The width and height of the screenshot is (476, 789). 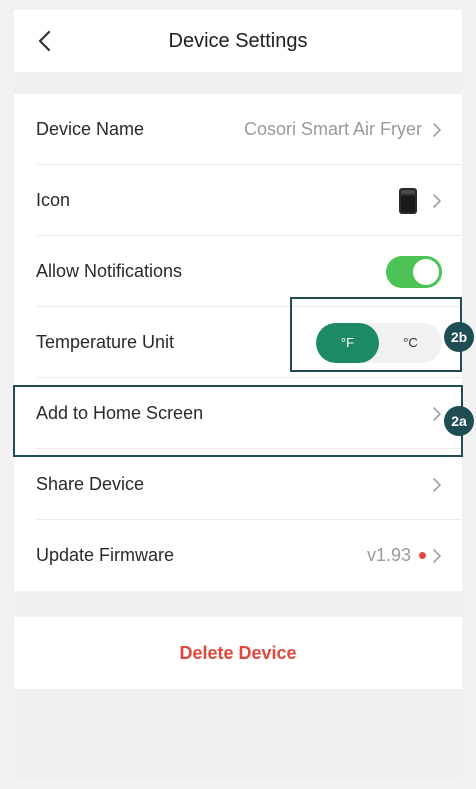 I want to click on share-device-row: Share Device, so click(x=238, y=484).